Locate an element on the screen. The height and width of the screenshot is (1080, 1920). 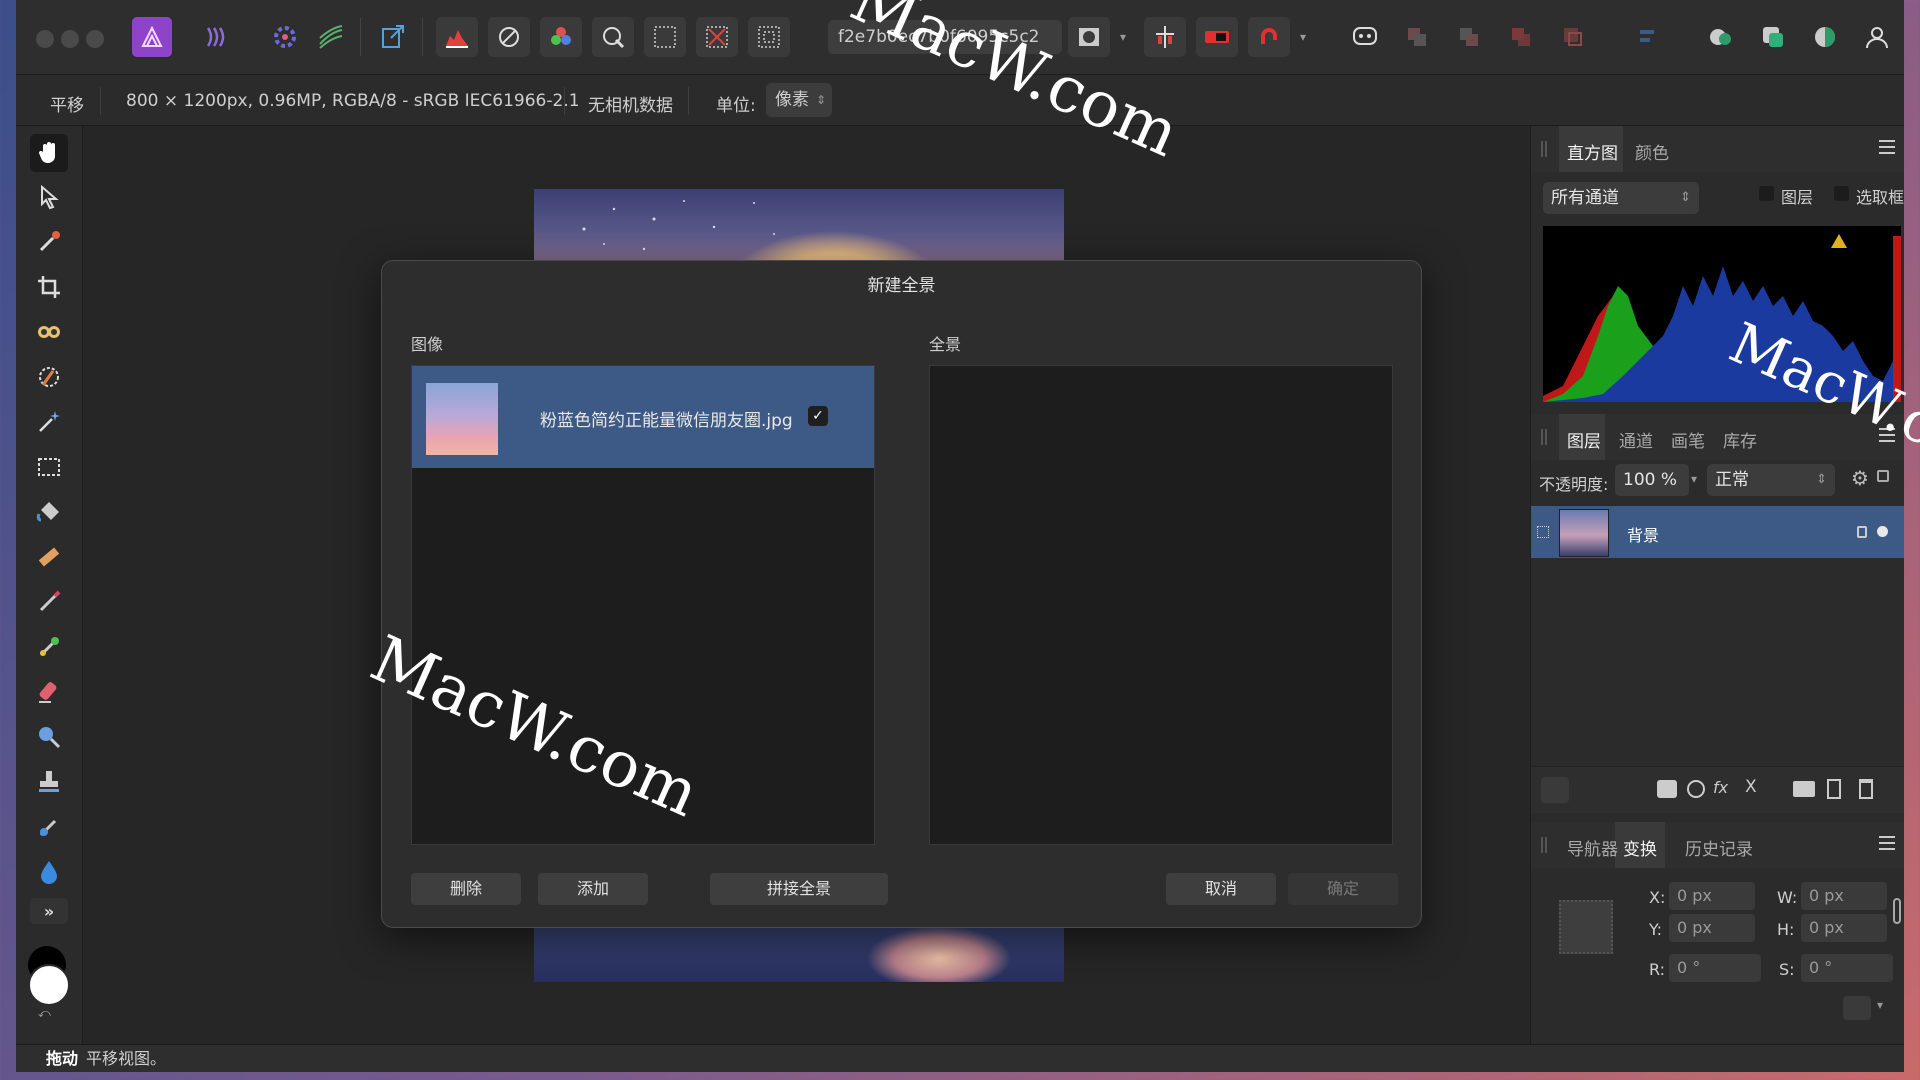
h-field: 0 px is located at coordinates (1844, 928).